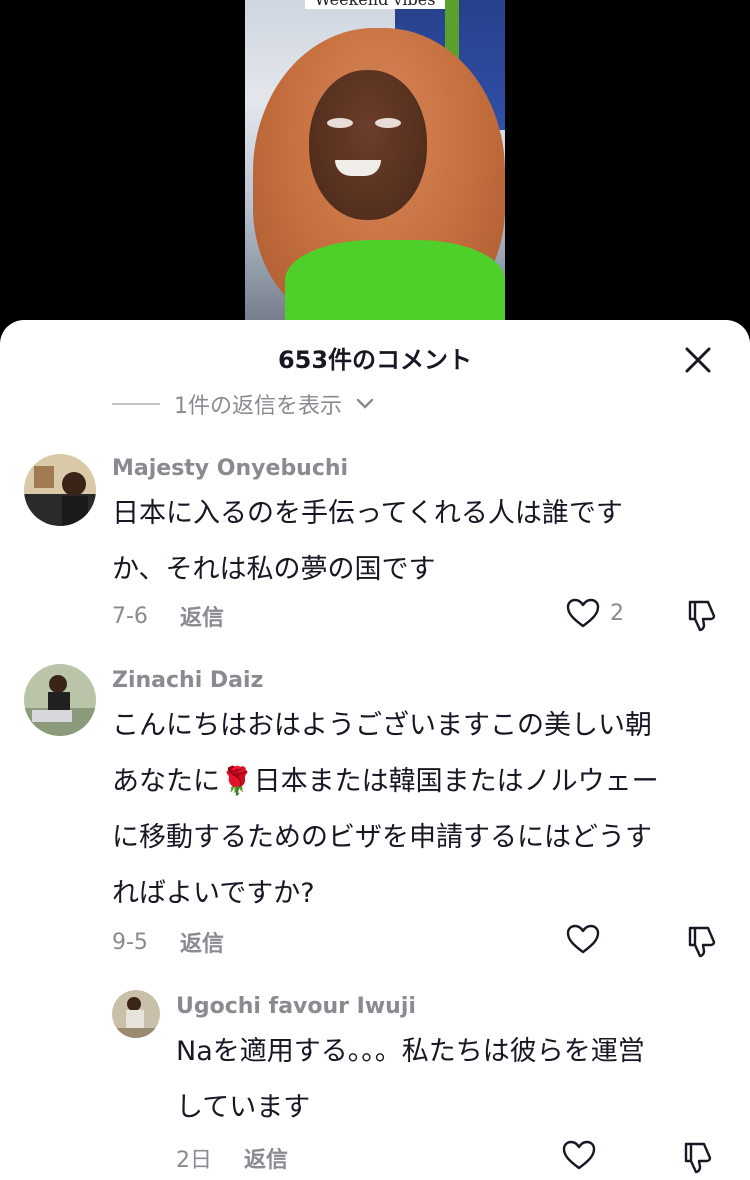  I want to click on comment-text-line: に移動するためのビザを申請するにはどうす, so click(382, 837).